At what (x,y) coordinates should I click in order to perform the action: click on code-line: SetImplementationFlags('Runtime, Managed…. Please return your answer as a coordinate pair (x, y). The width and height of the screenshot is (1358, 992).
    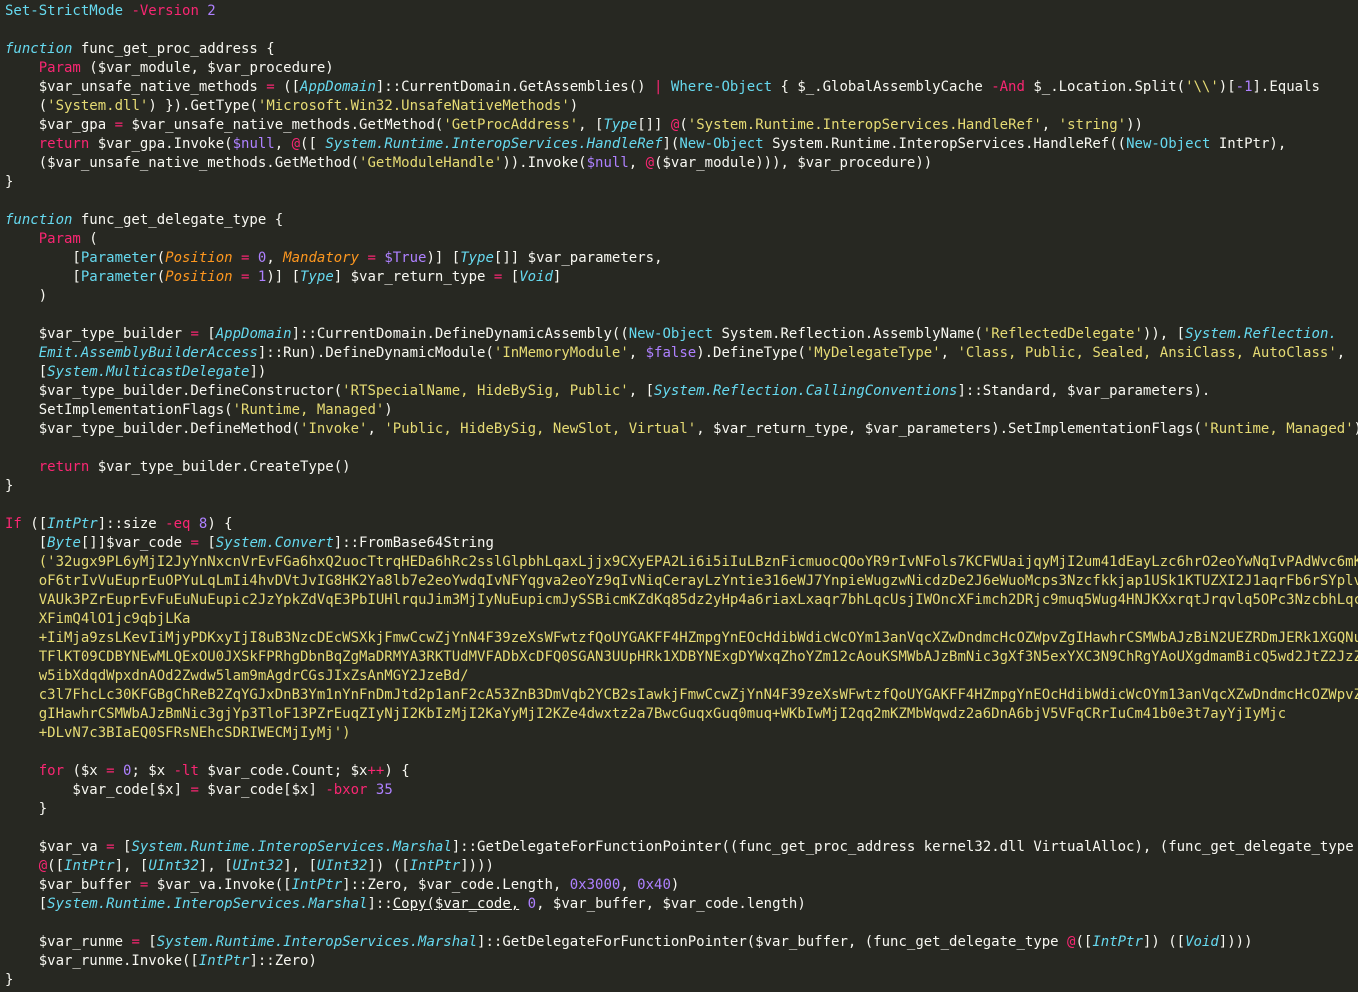
    Looking at the image, I should click on (679, 410).